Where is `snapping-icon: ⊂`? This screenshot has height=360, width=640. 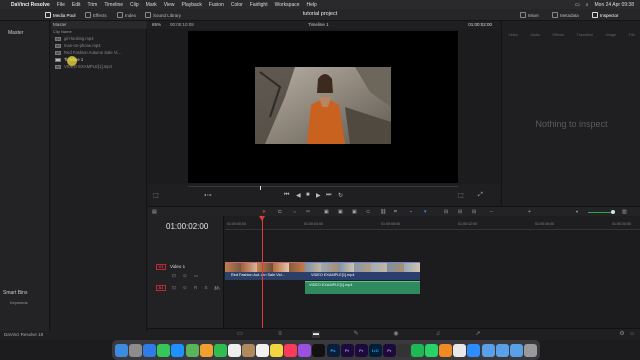 snapping-icon: ⊂ is located at coordinates (369, 212).